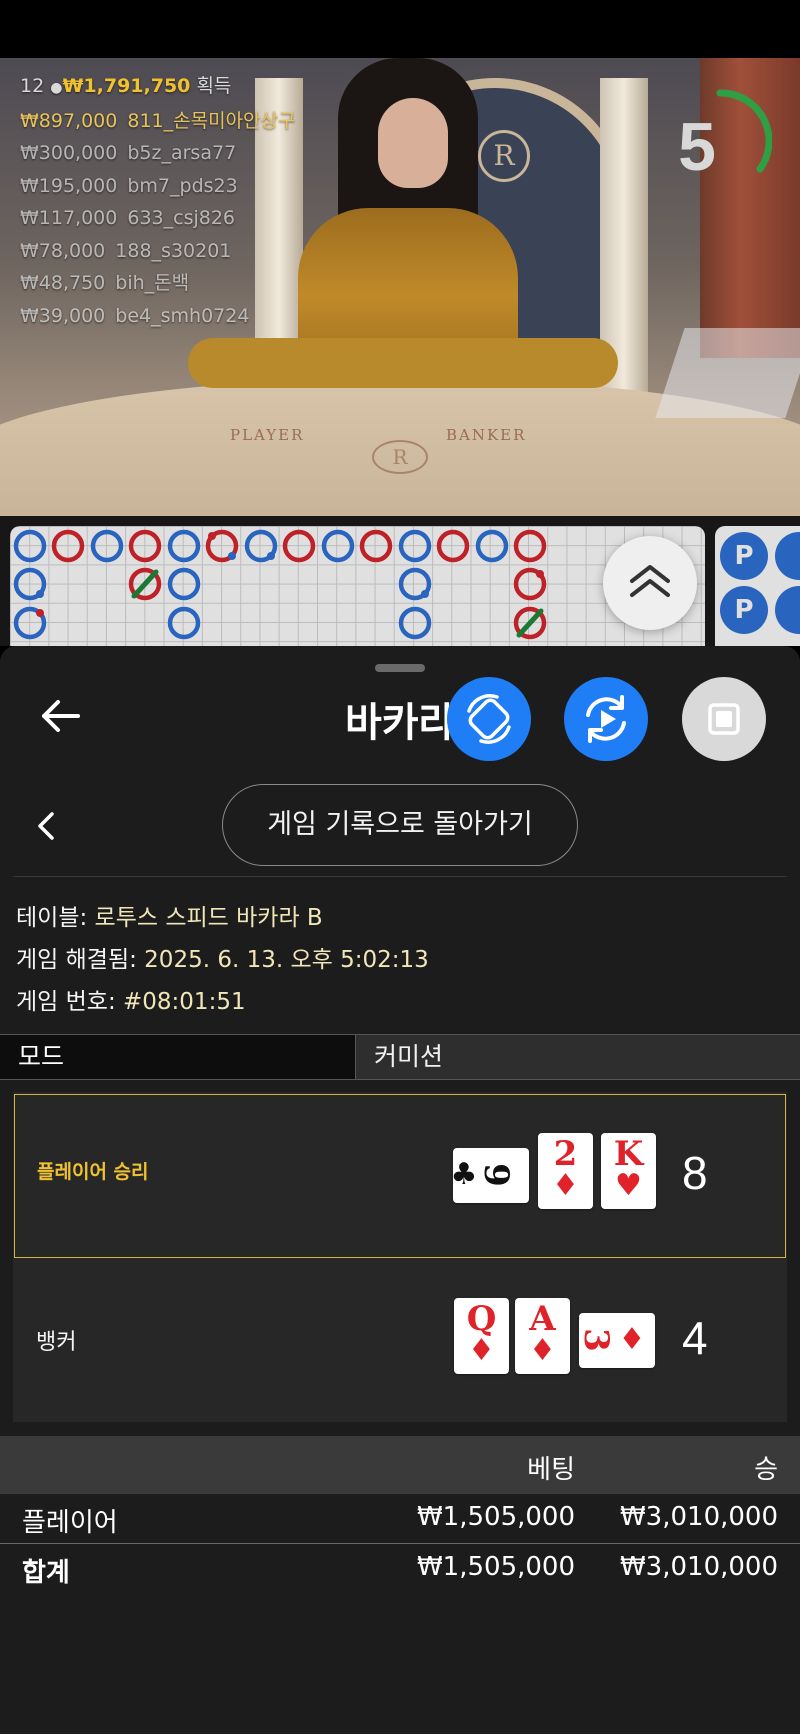 This screenshot has height=1734, width=800. I want to click on stop-icon, so click(724, 719).